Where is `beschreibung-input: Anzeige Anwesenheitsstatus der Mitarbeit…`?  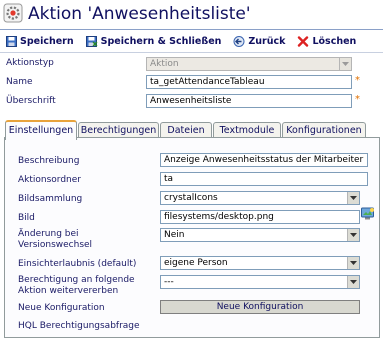 beschreibung-input: Anzeige Anwesenheitsstatus der Mitarbeit… is located at coordinates (264, 160).